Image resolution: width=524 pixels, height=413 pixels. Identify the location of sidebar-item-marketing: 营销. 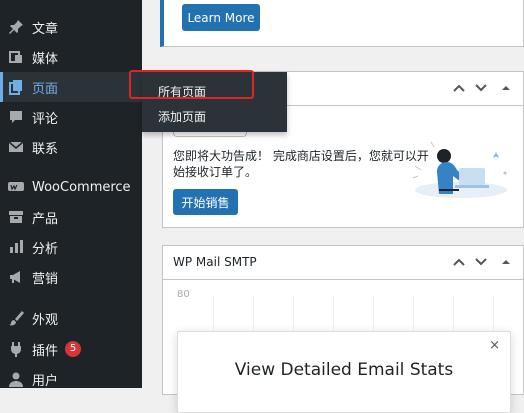
(71, 277).